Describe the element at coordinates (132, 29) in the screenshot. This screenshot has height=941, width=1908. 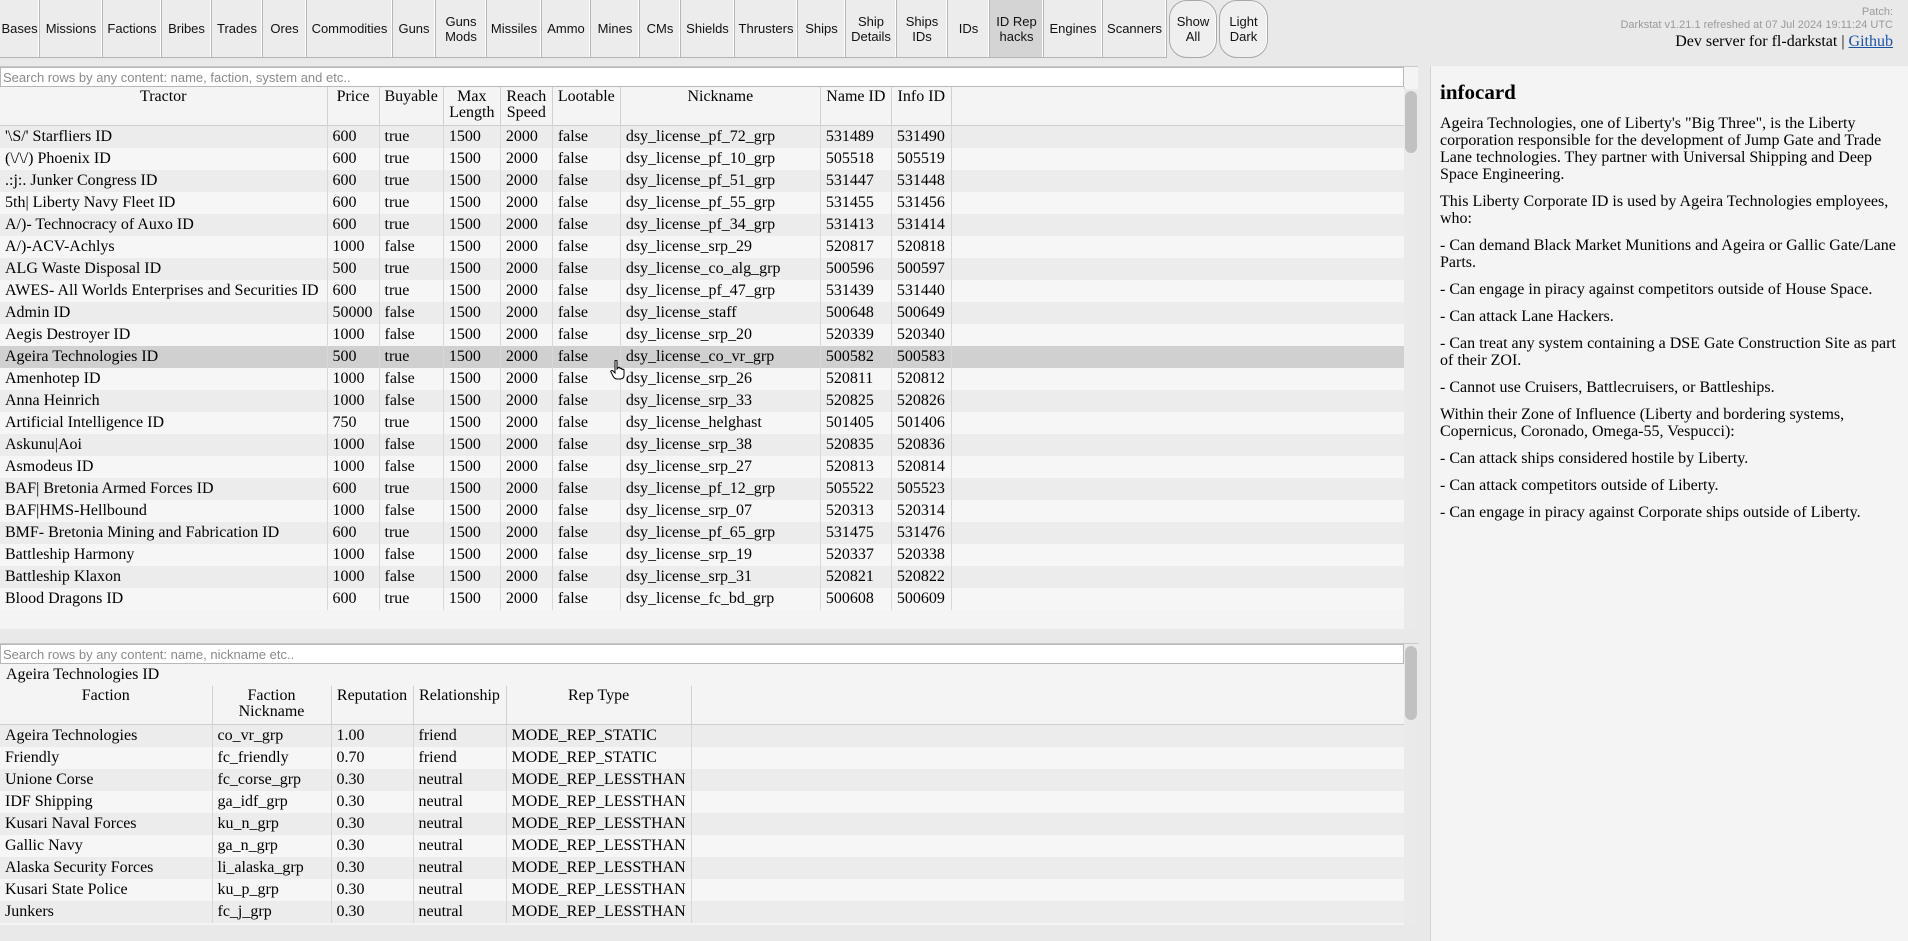
I see `tab-factions: Factions` at that location.